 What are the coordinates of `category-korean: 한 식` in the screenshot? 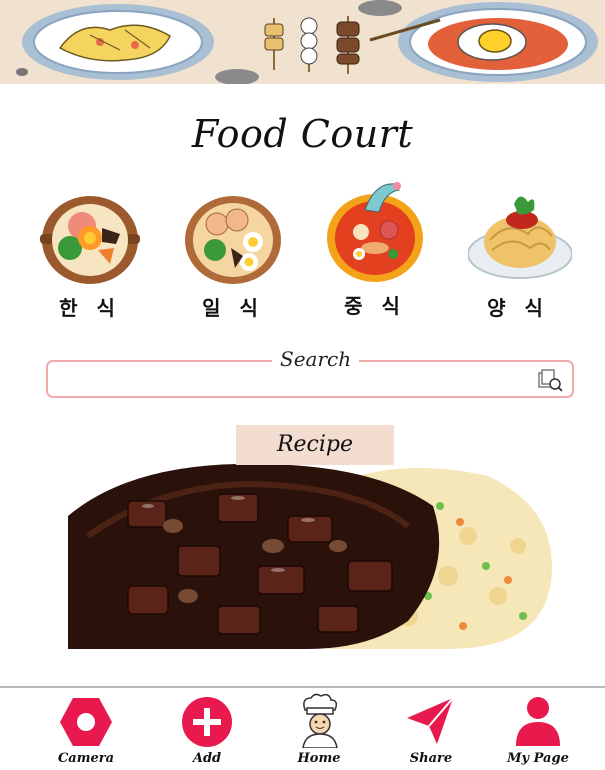 It's located at (90, 260).